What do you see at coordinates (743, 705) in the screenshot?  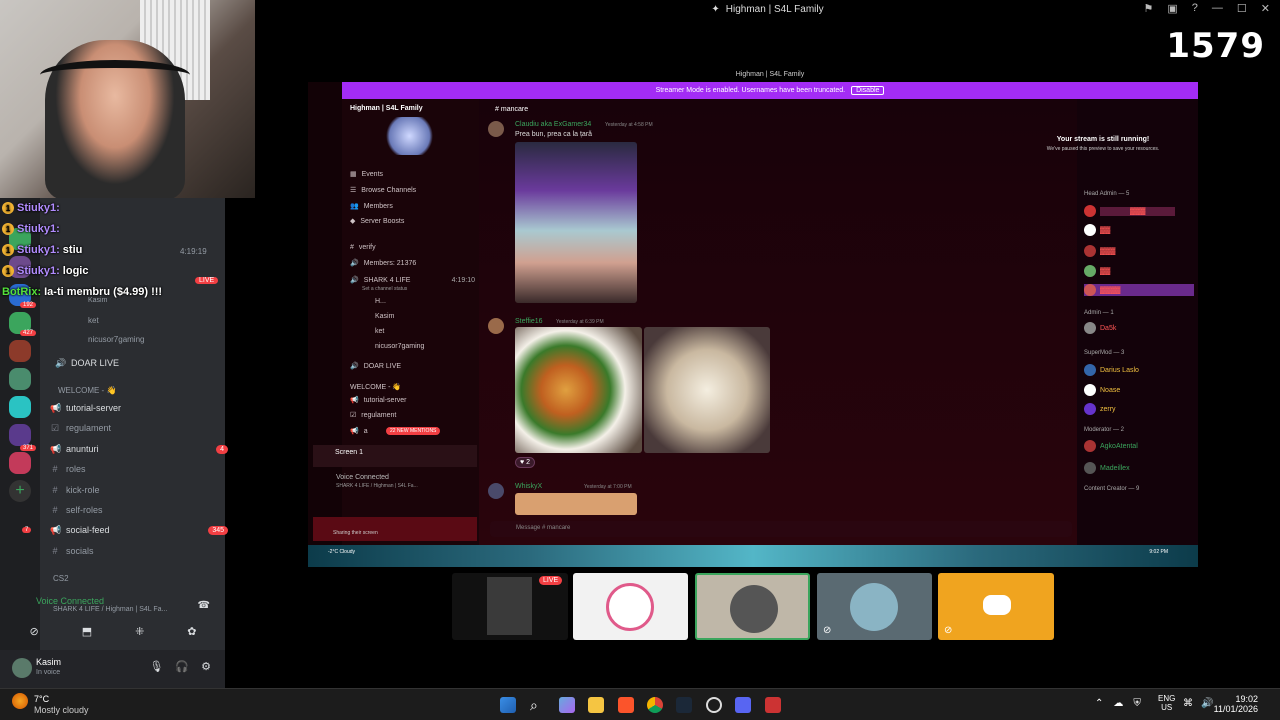 I see `discord-icon` at bounding box center [743, 705].